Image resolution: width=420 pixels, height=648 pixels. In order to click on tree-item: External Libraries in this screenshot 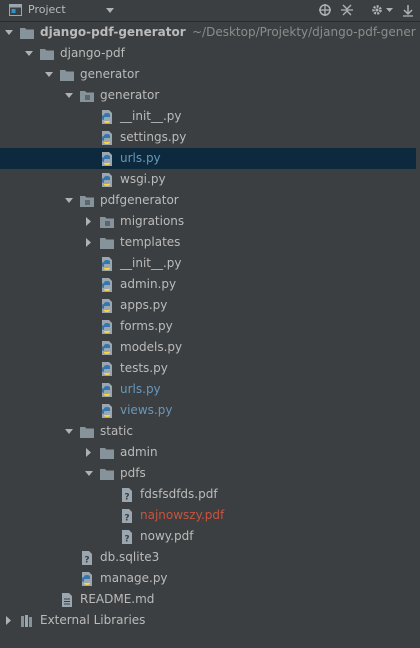, I will do `click(210, 620)`.